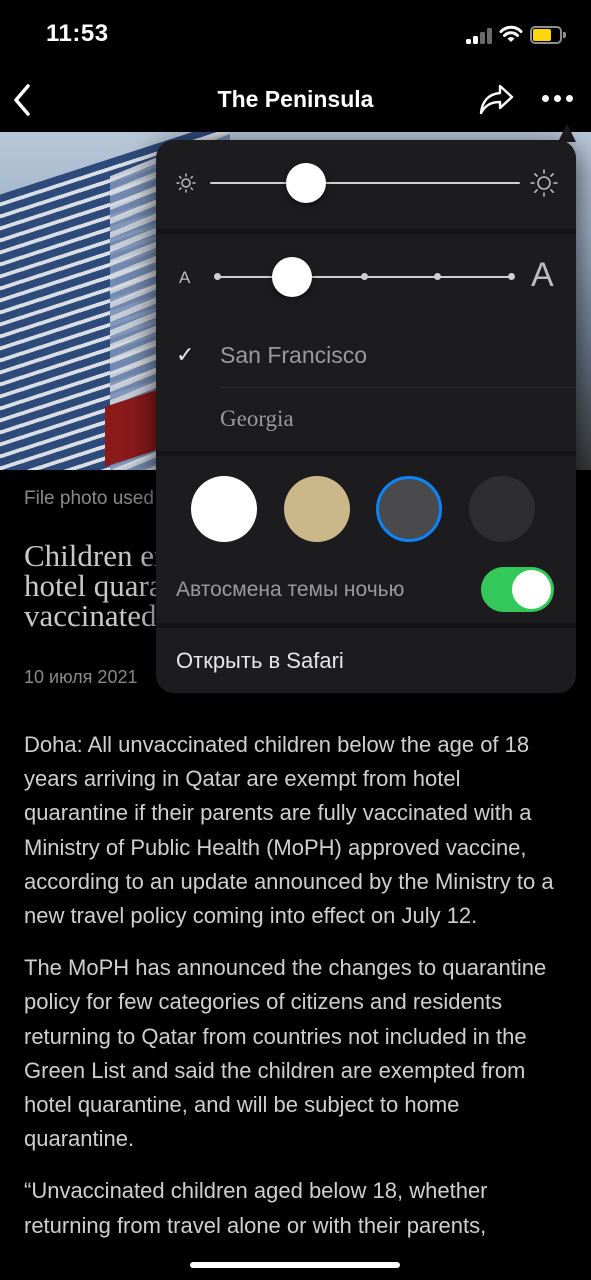 This screenshot has width=591, height=1280. What do you see at coordinates (185, 277) in the screenshot?
I see `text-size-small-label: A` at bounding box center [185, 277].